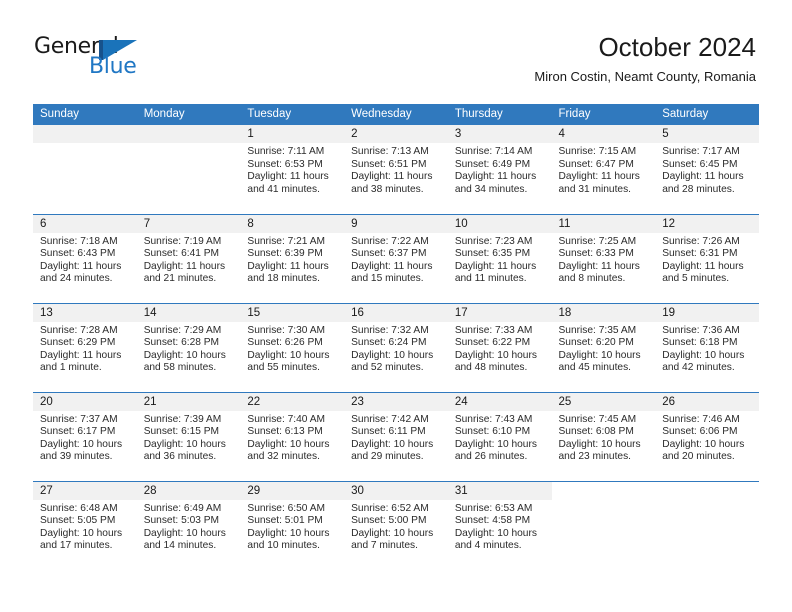 The image size is (792, 612). I want to click on brand-logo: General Blue, so click(134, 59).